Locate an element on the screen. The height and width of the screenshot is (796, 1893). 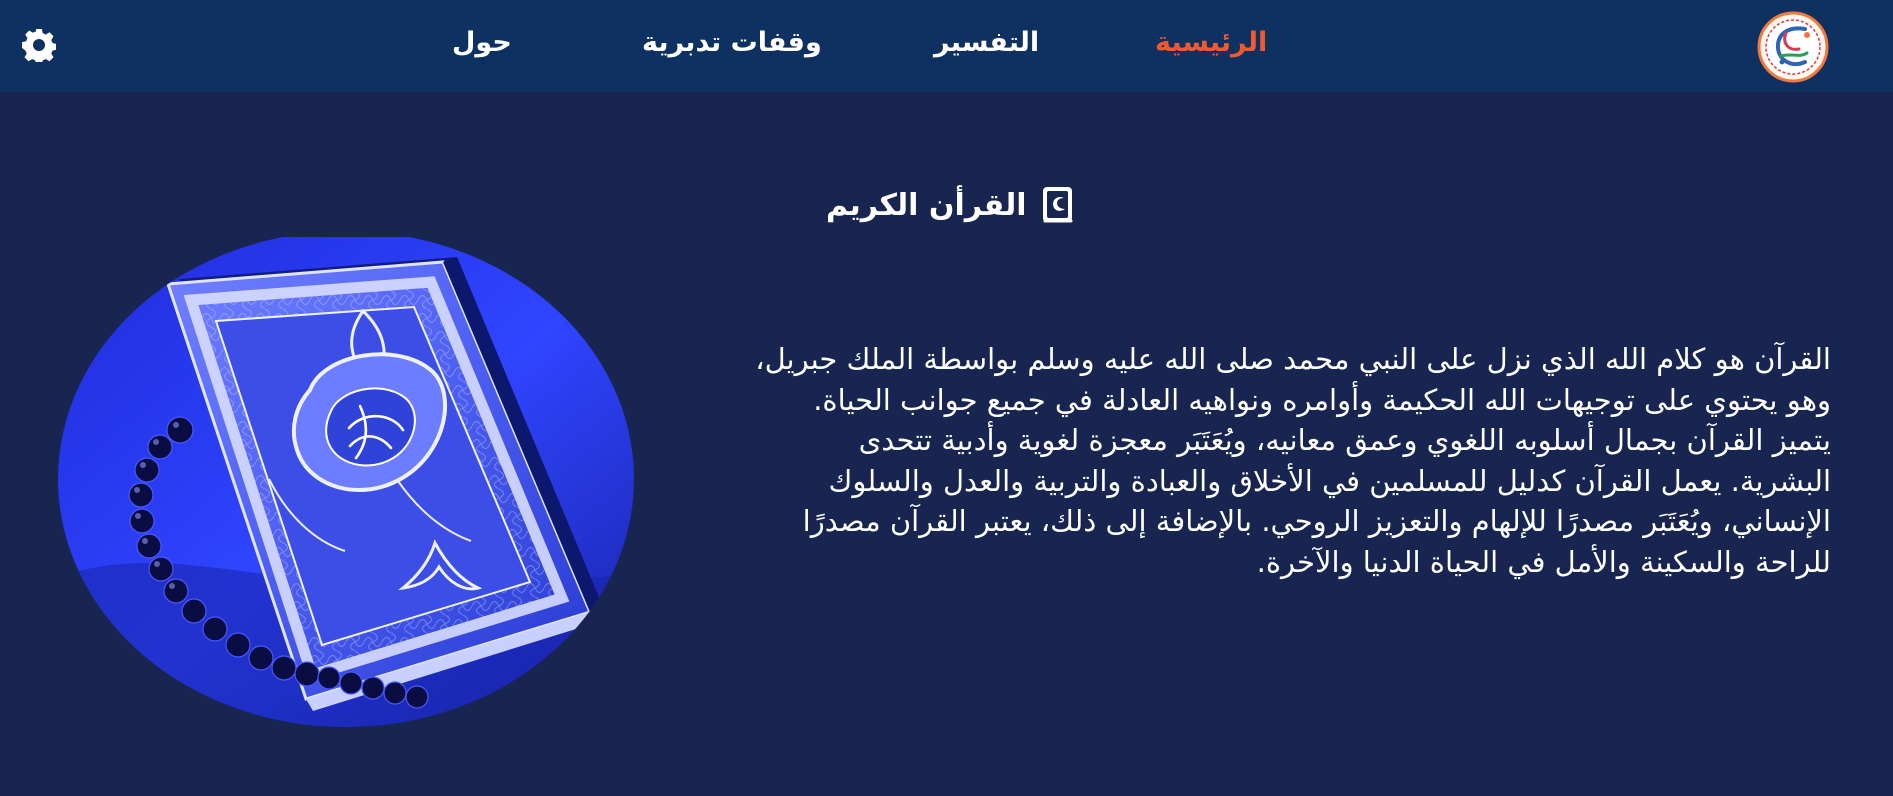
nav-tafsir: التفسير is located at coordinates (986, 43).